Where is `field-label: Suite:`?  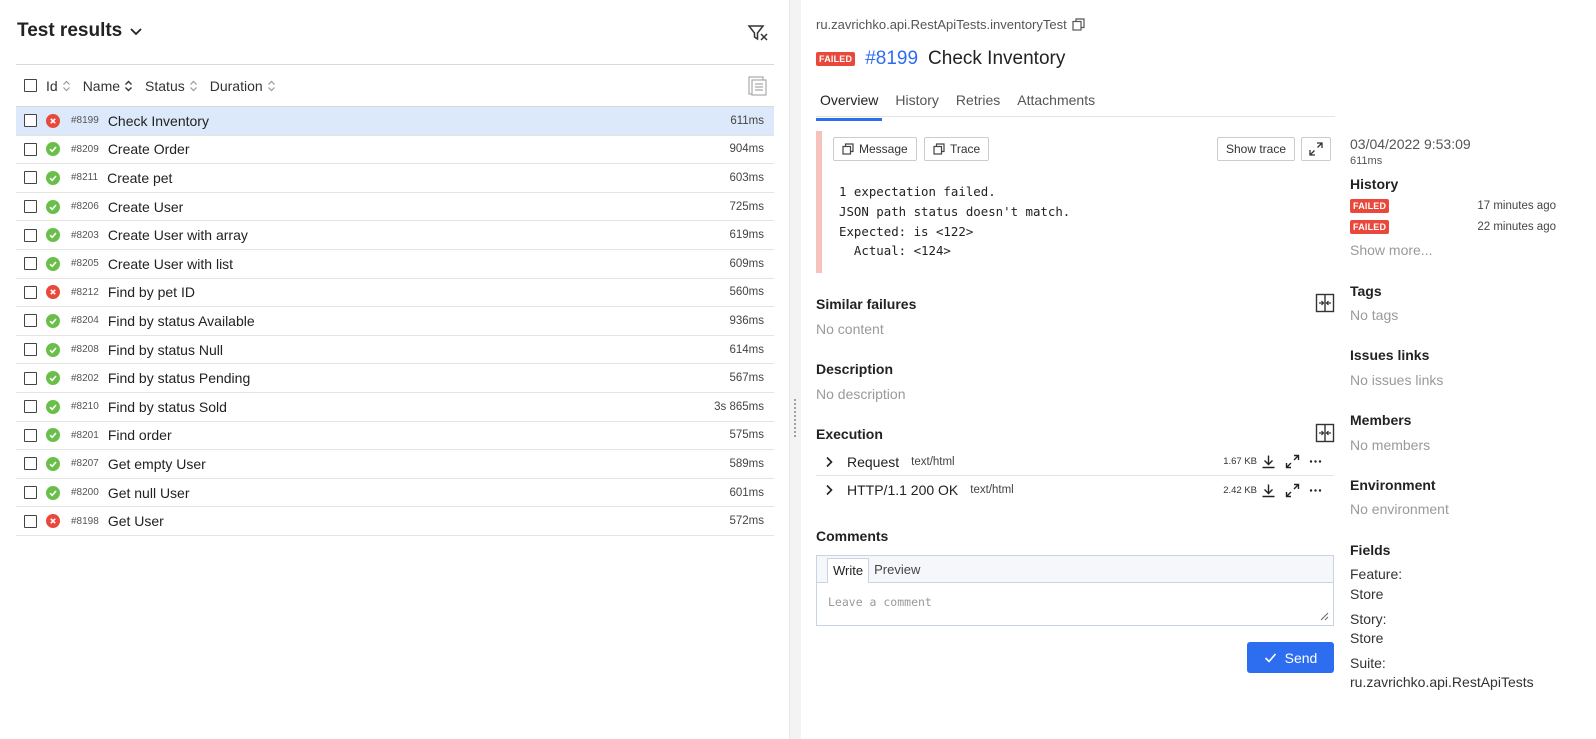
field-label: Suite: is located at coordinates (1368, 663).